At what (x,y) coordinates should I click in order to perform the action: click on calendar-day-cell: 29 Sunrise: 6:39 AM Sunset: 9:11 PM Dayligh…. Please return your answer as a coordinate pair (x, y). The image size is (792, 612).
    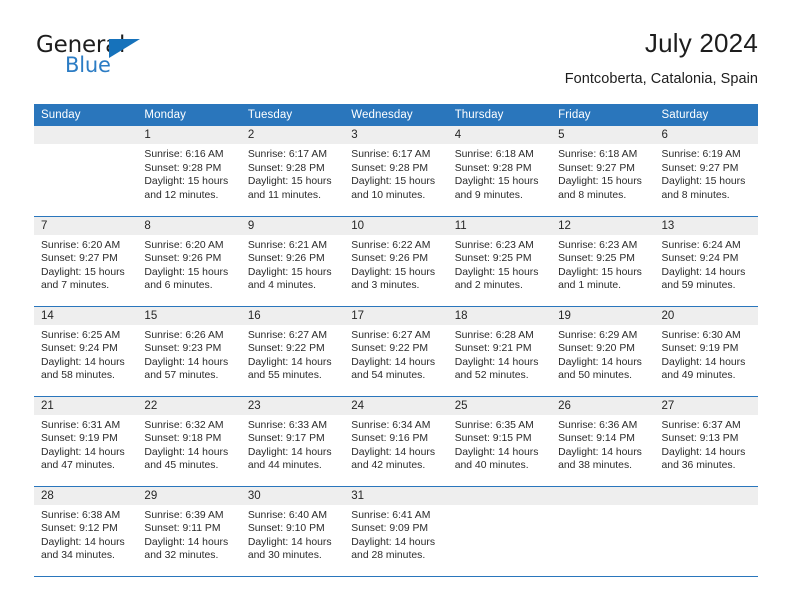
    Looking at the image, I should click on (189, 531).